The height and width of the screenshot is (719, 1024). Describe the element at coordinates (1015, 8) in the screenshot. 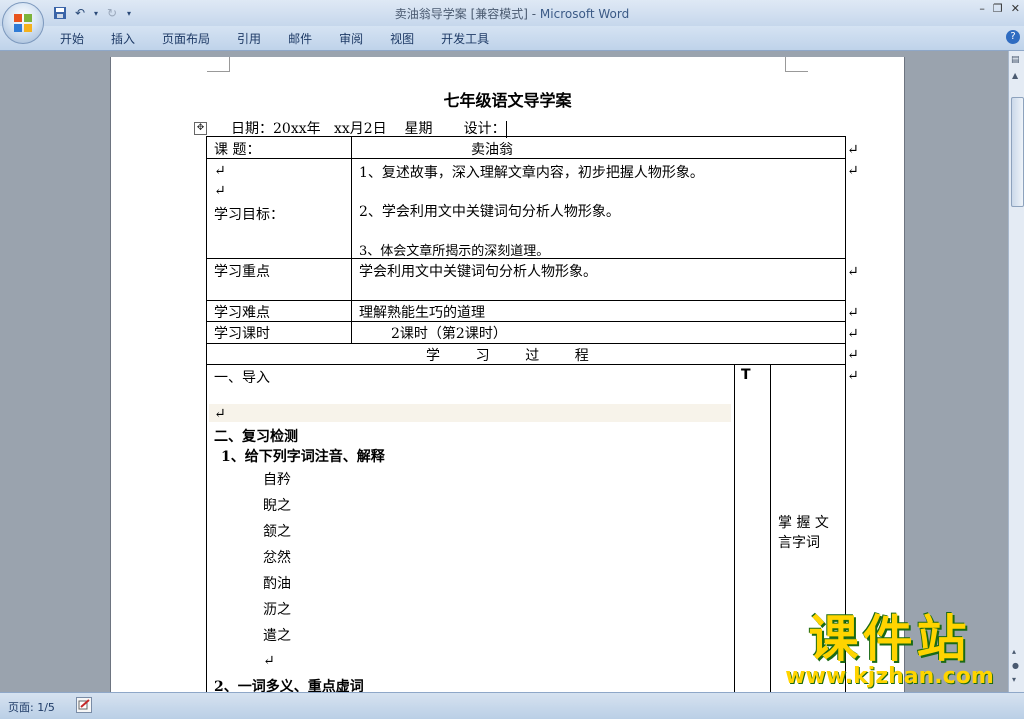

I see `close-icon: ✕` at that location.